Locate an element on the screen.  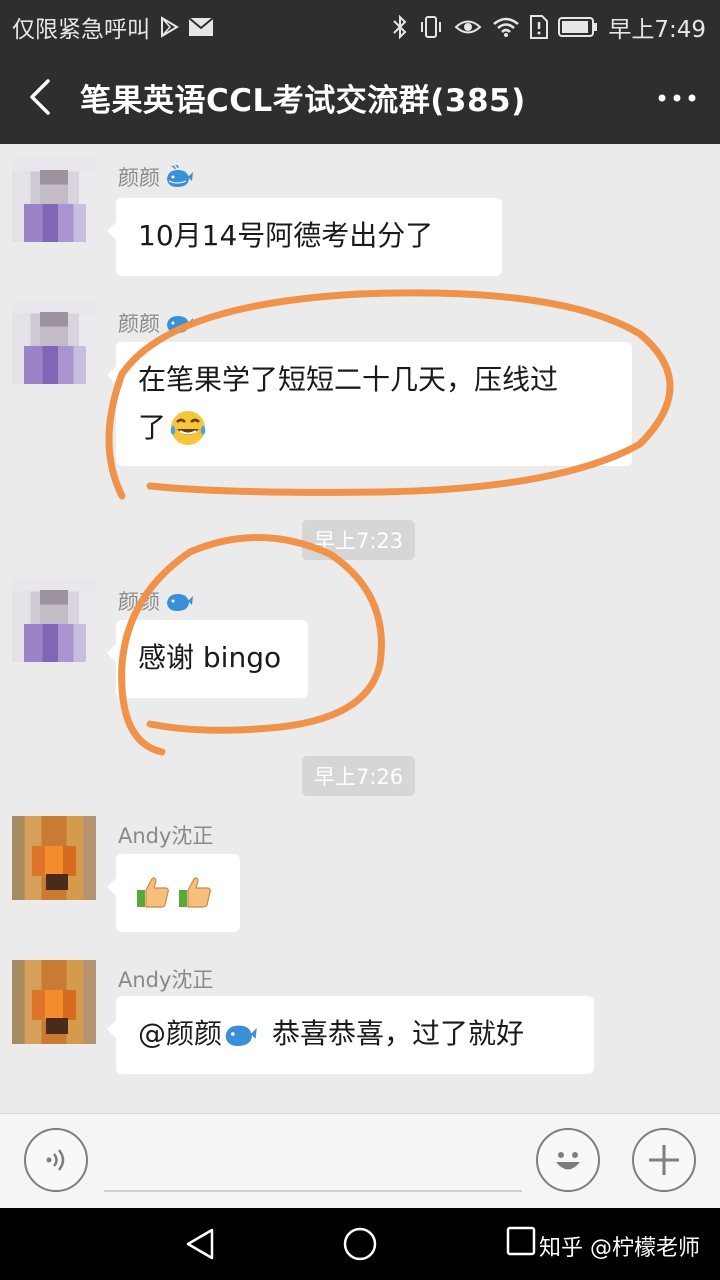
battery-icon is located at coordinates (578, 27).